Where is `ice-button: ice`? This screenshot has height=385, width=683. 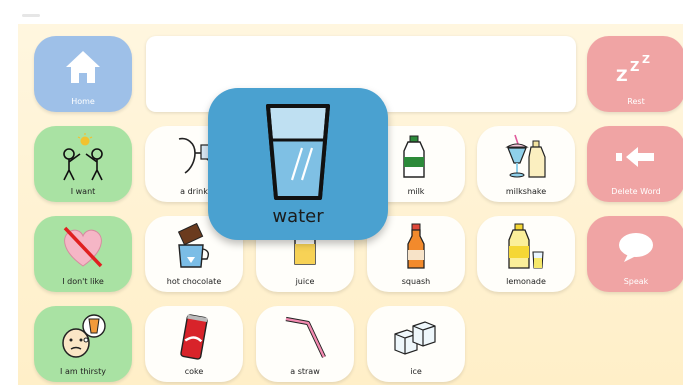
ice-button: ice is located at coordinates (416, 344).